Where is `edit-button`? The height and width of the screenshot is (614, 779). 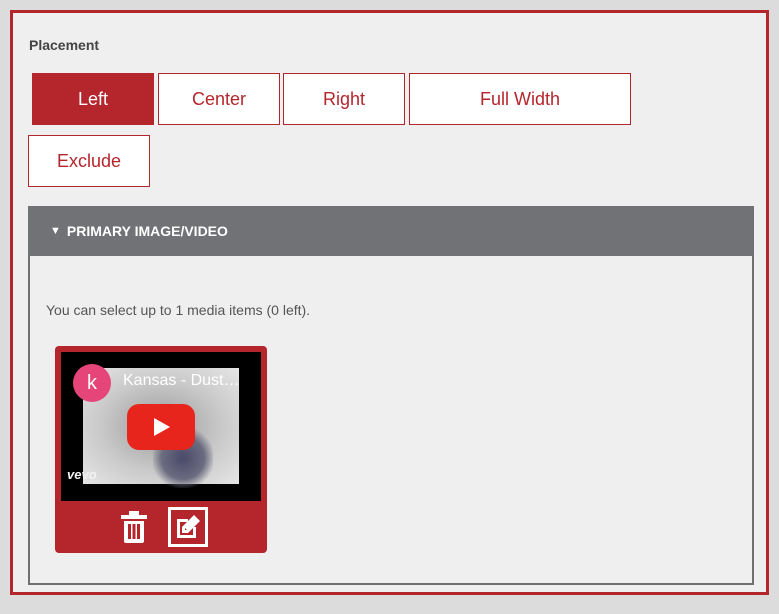
edit-button is located at coordinates (188, 527).